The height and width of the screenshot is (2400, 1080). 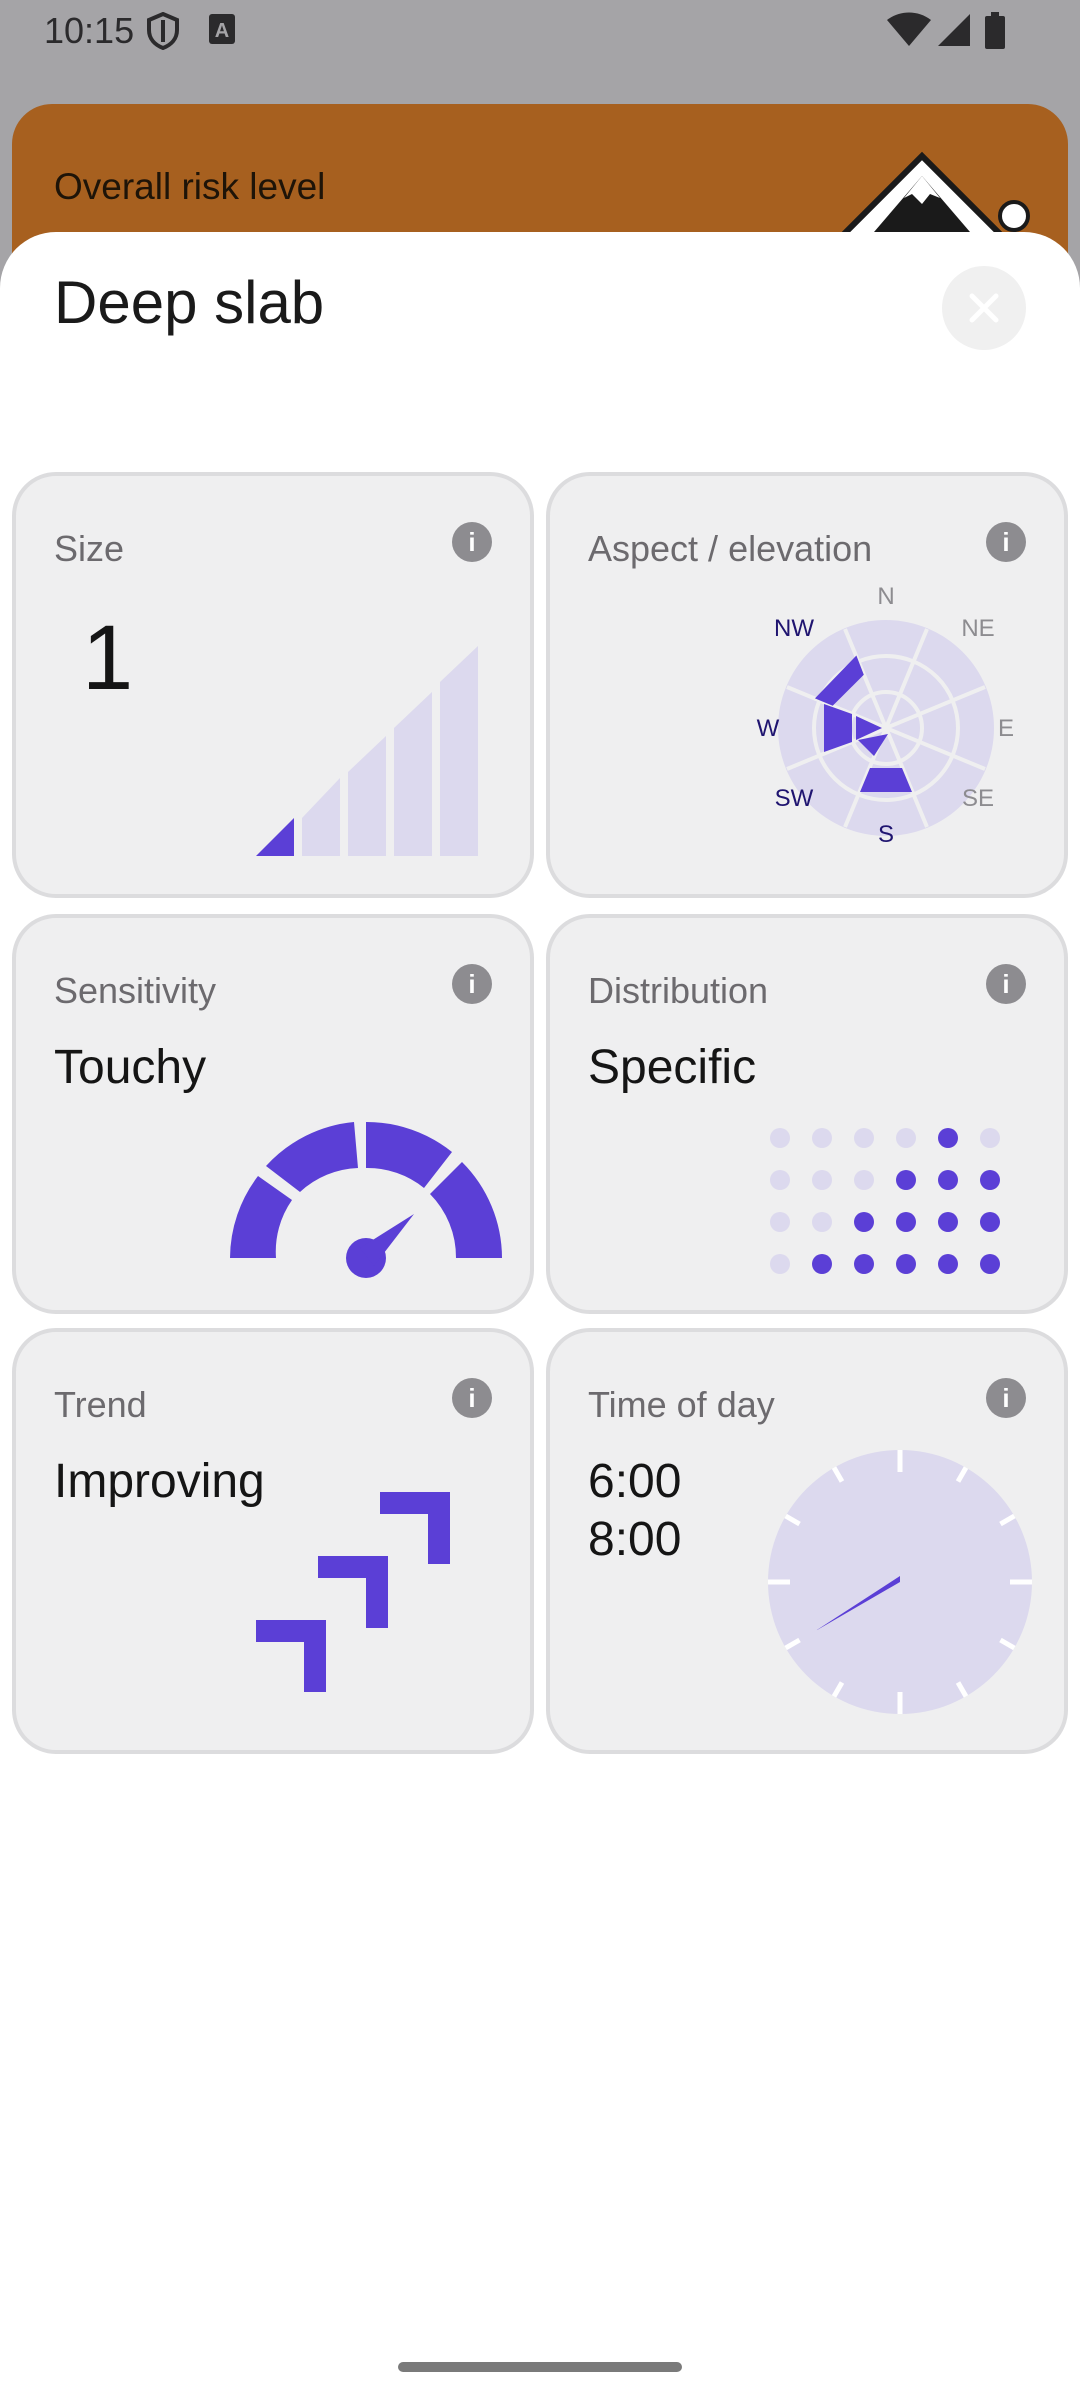 I want to click on battery-icon, so click(x=995, y=30).